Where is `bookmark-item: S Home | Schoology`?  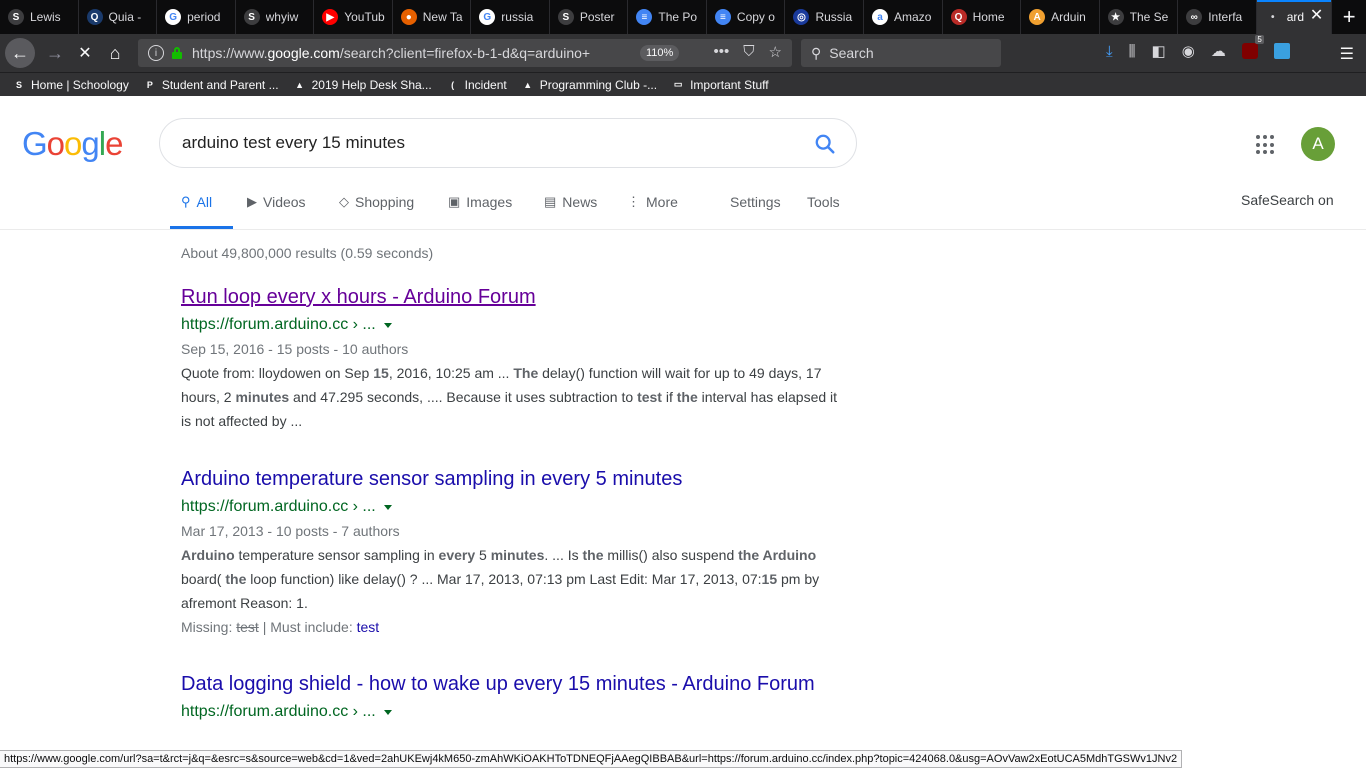
bookmark-item: S Home | Schoology is located at coordinates (70, 85).